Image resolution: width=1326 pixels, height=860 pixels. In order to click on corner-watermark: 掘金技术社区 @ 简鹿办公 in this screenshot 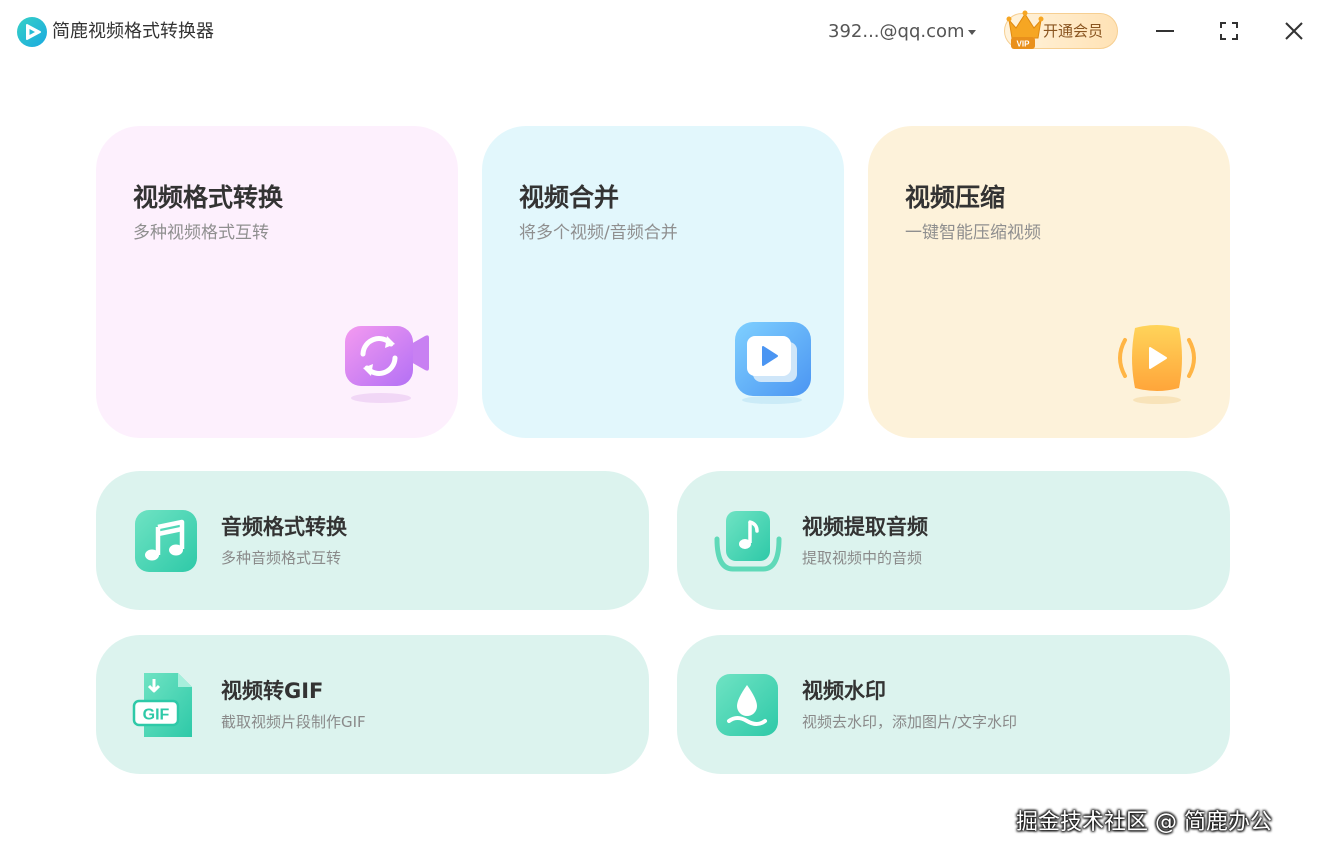, I will do `click(1144, 822)`.